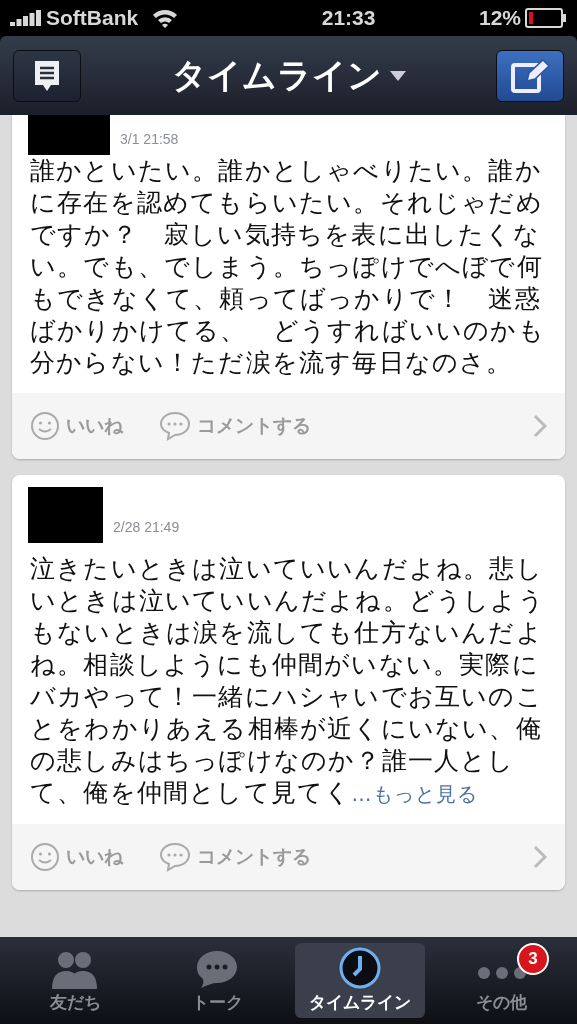 This screenshot has height=1024, width=577. I want to click on notes-button, so click(47, 75).